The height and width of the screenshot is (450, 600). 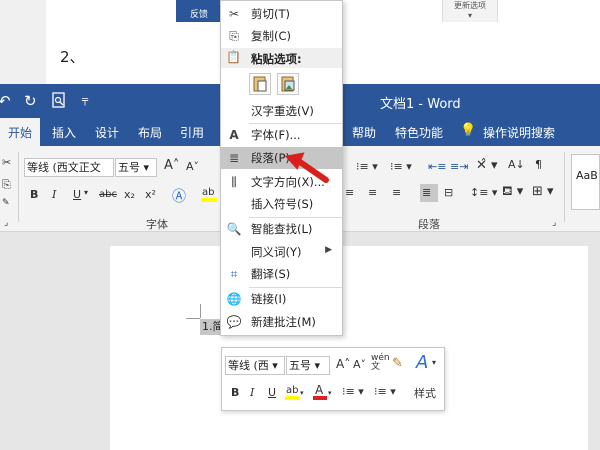 What do you see at coordinates (150, 194) in the screenshot?
I see `superscript-button: x²` at bounding box center [150, 194].